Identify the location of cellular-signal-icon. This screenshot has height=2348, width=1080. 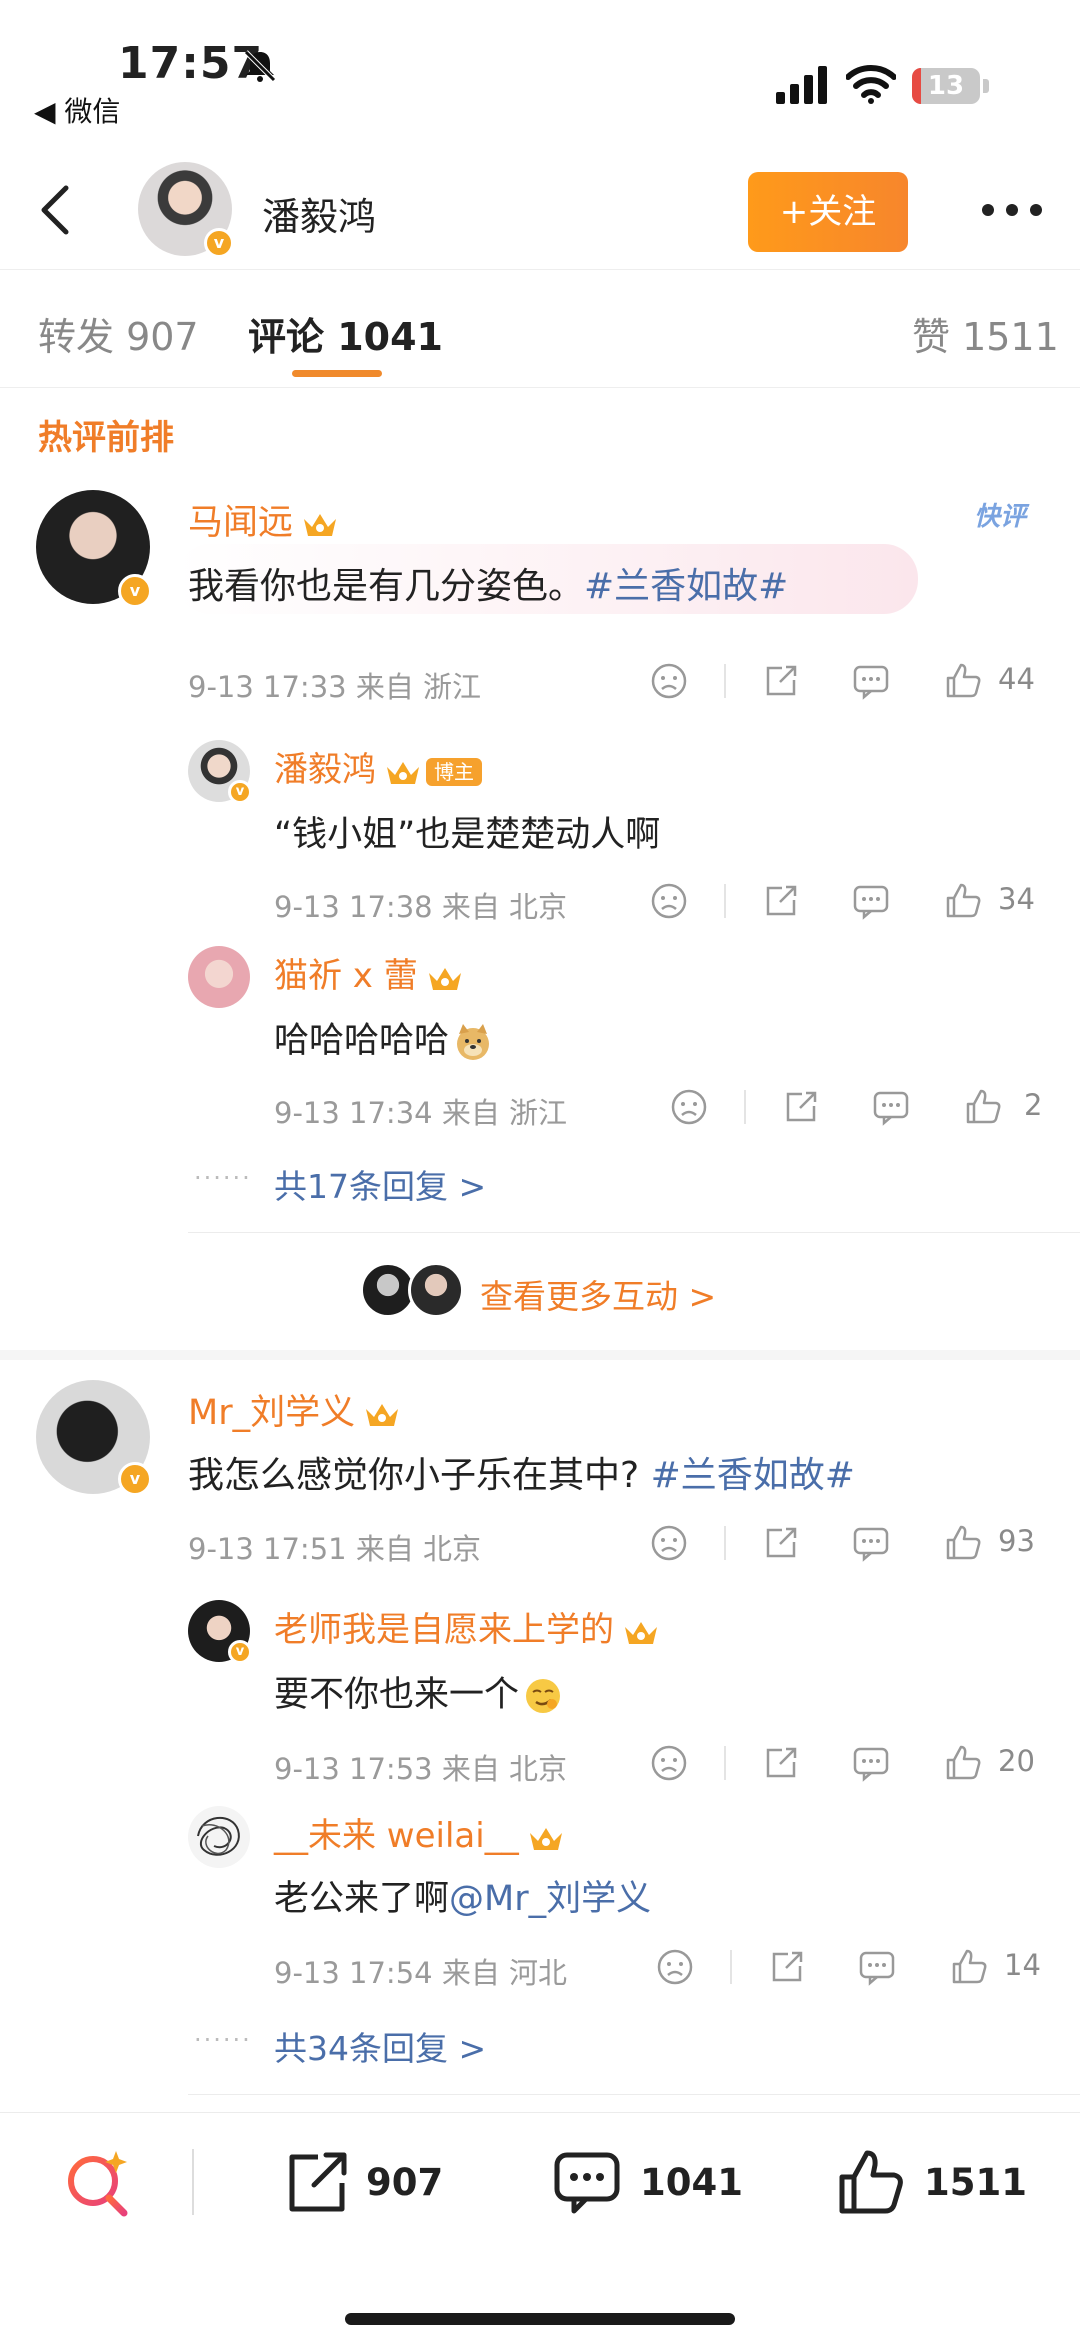
(801, 85).